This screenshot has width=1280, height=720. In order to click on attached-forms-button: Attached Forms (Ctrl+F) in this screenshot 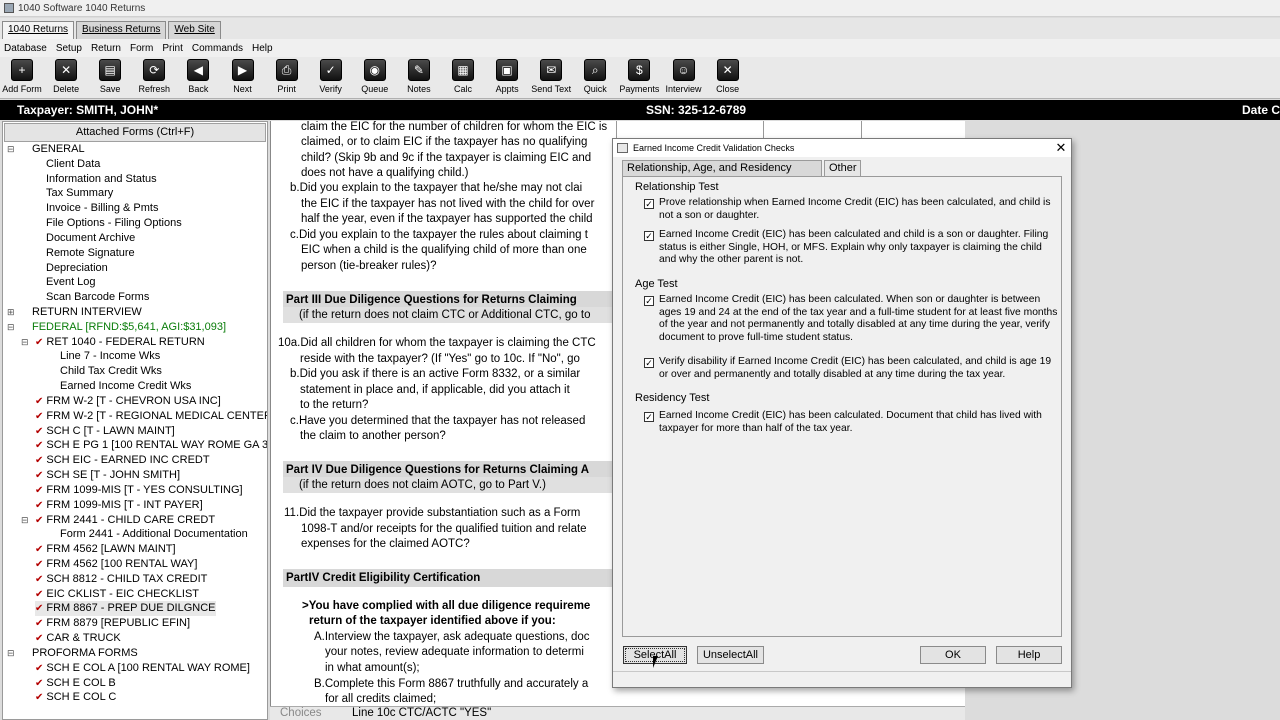, I will do `click(135, 132)`.